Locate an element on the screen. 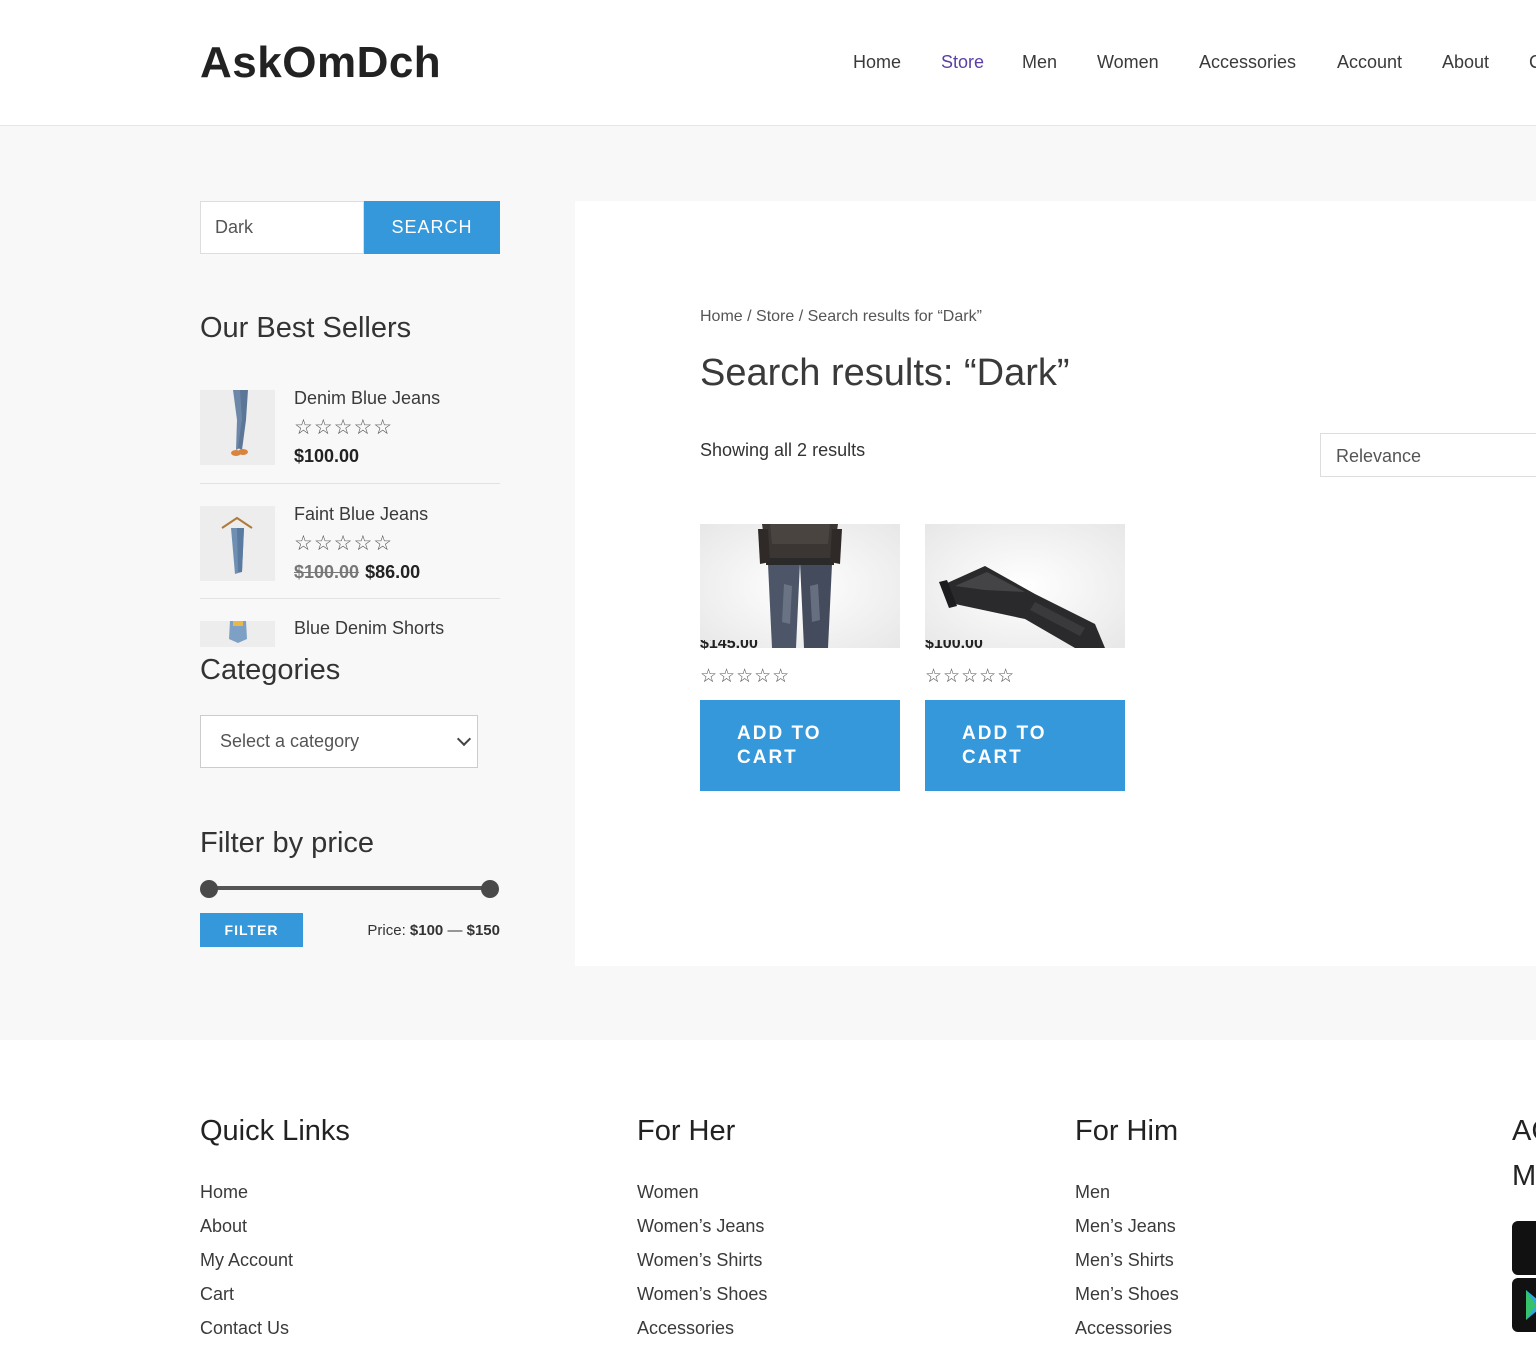 This screenshot has height=1358, width=1536. footer-for-her-title: For Her is located at coordinates (686, 1131).